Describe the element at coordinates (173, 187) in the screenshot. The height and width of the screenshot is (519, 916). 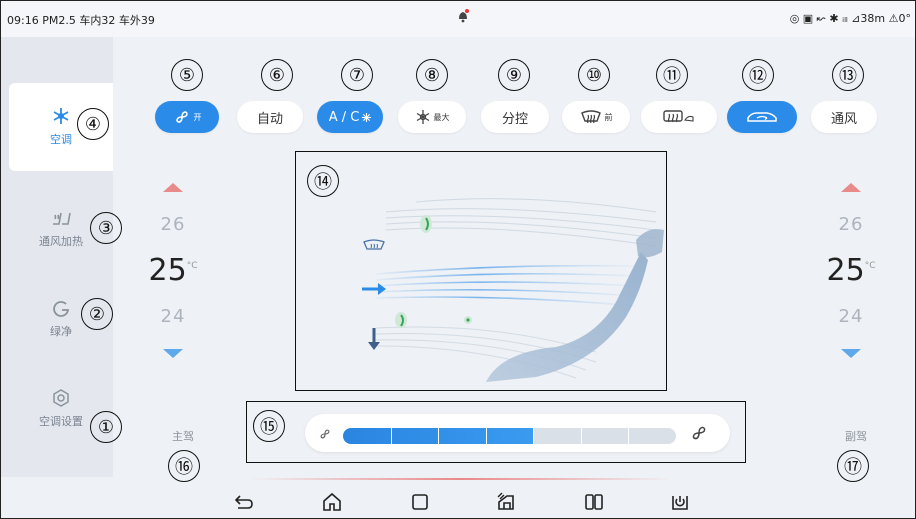
I see `driver-temp-up-arrow` at that location.